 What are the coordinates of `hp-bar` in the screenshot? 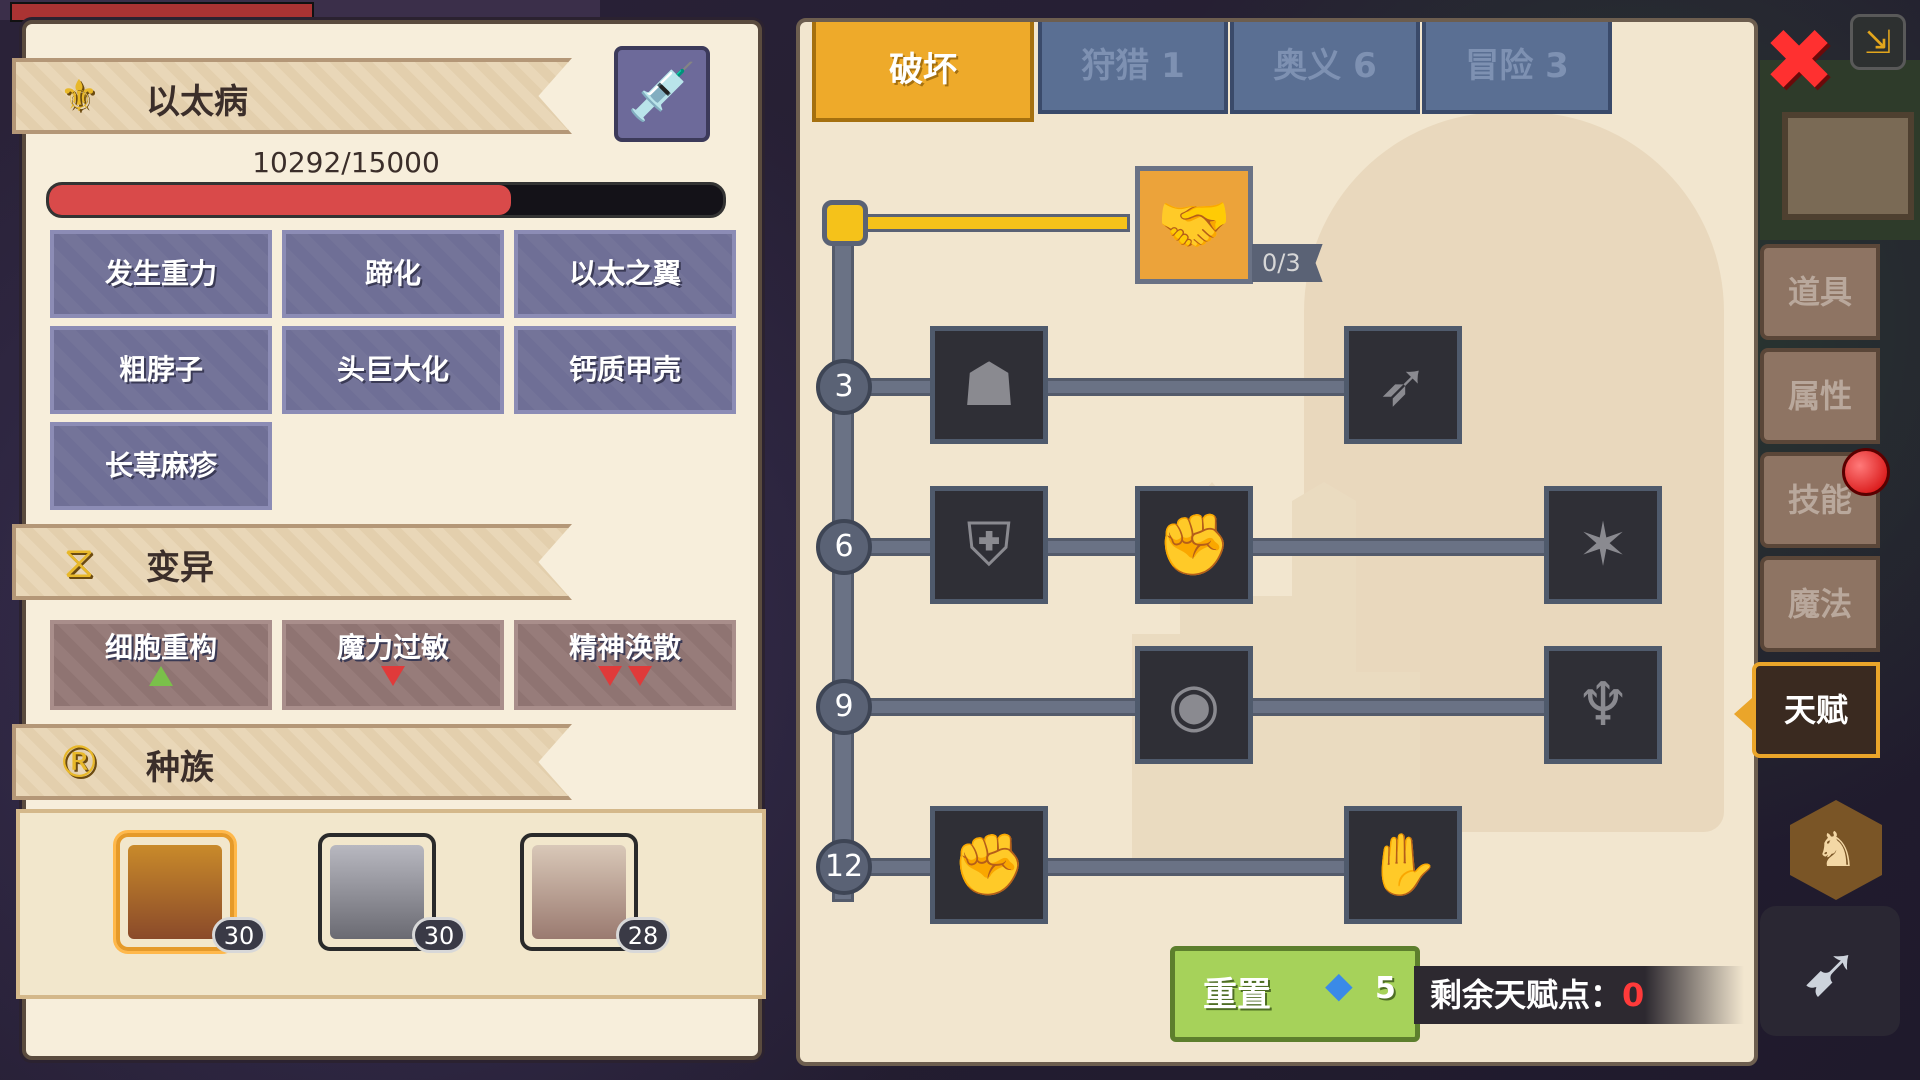 It's located at (386, 200).